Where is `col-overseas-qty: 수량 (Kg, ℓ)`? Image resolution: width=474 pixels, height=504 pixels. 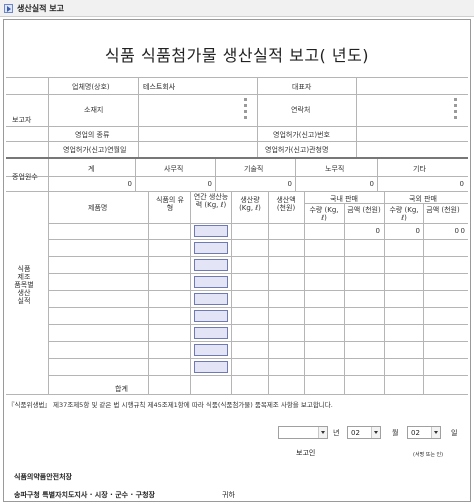
col-overseas-qty: 수량 (Kg, ℓ) is located at coordinates (404, 214).